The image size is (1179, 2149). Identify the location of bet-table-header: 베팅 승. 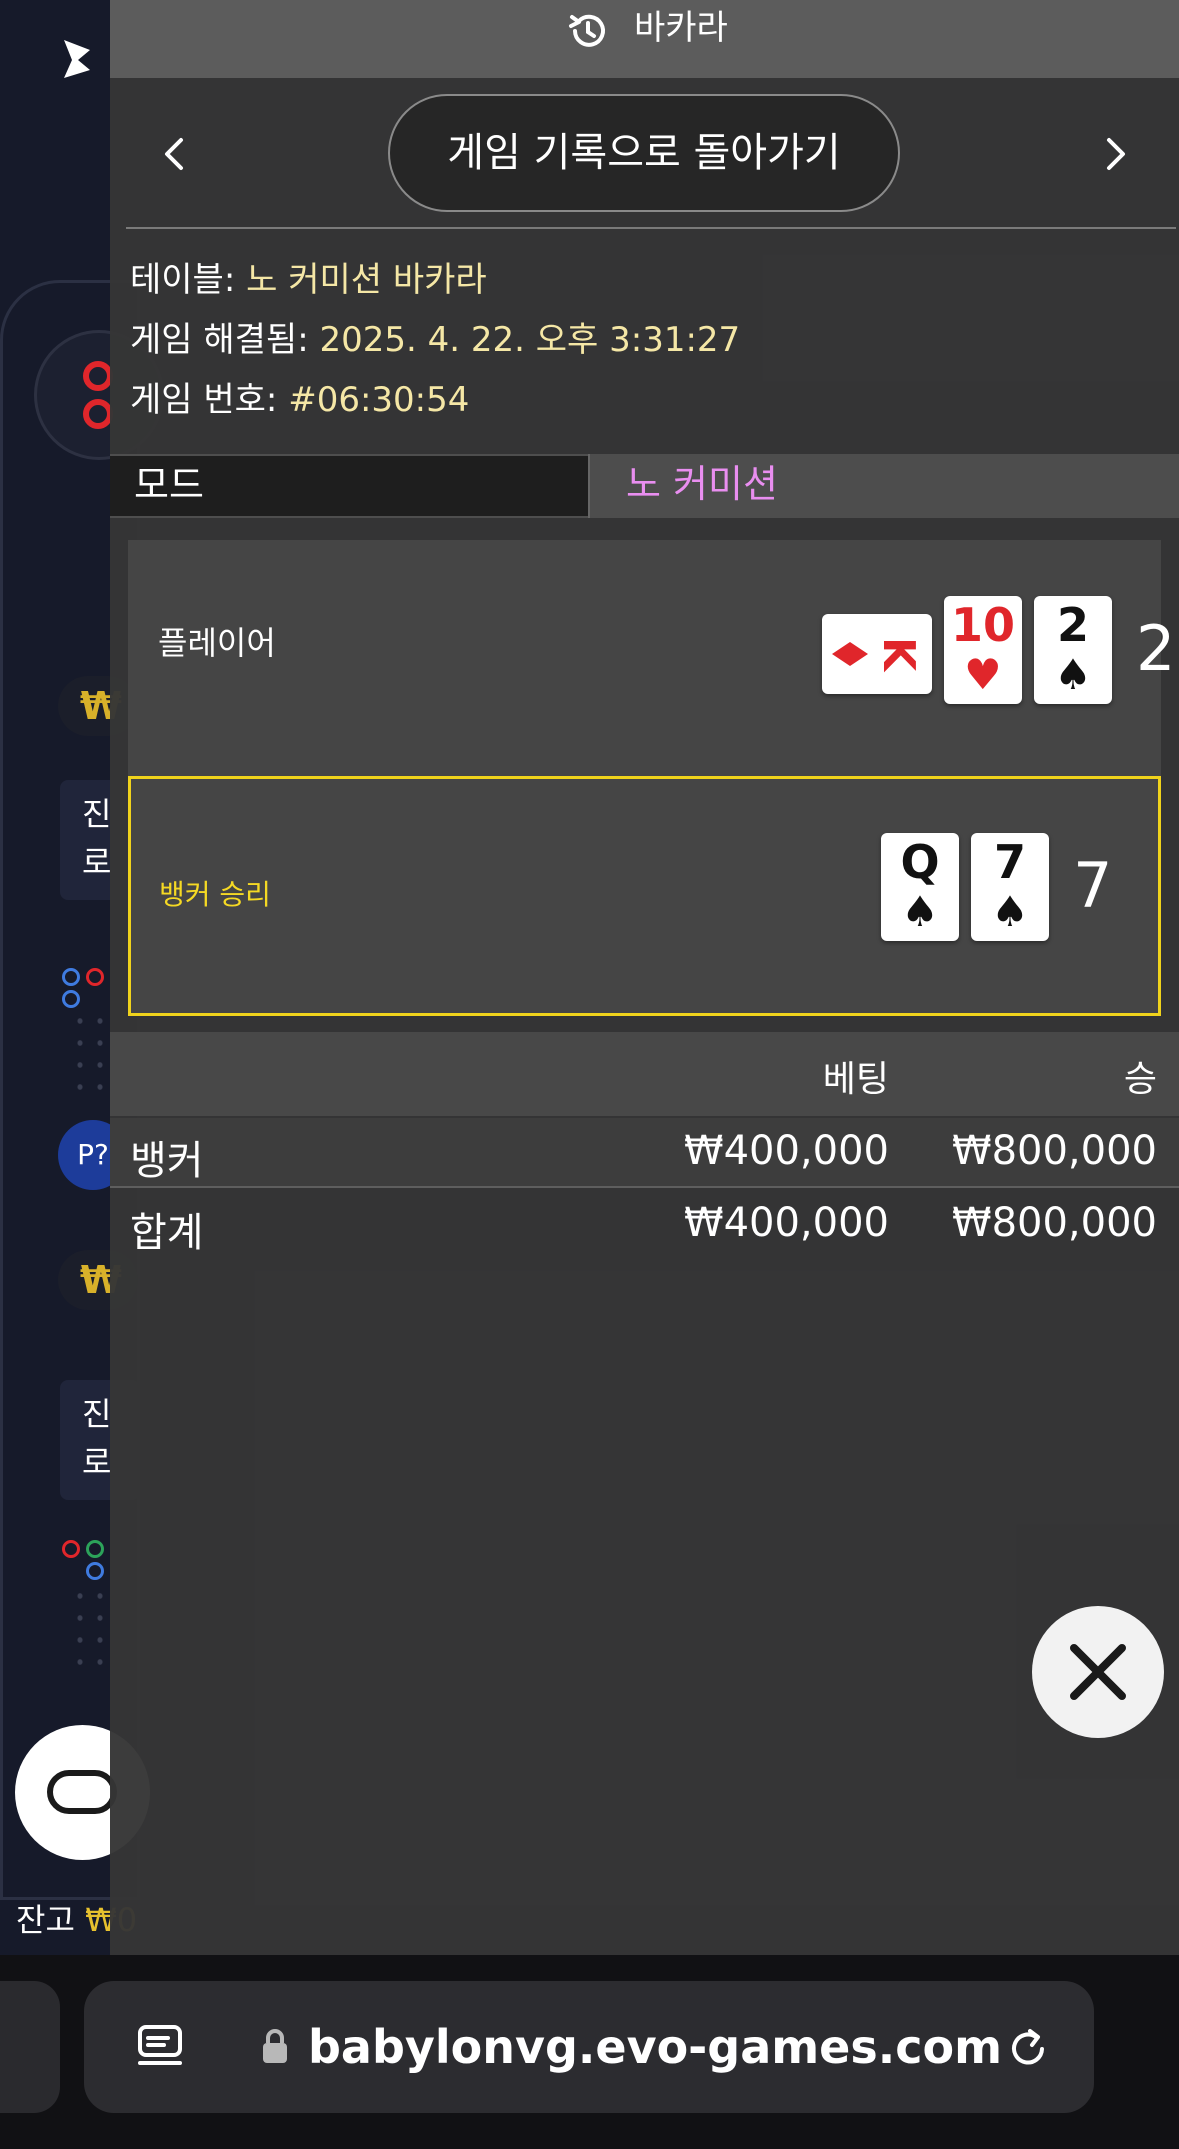
(644, 1074).